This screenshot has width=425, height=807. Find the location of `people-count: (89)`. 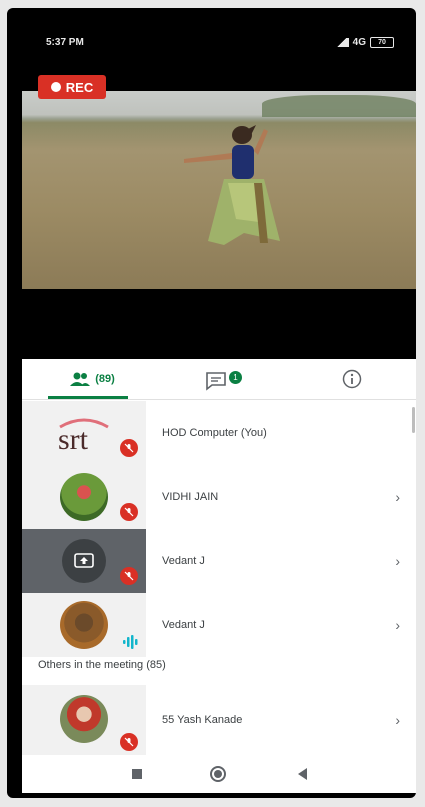

people-count: (89) is located at coordinates (105, 379).